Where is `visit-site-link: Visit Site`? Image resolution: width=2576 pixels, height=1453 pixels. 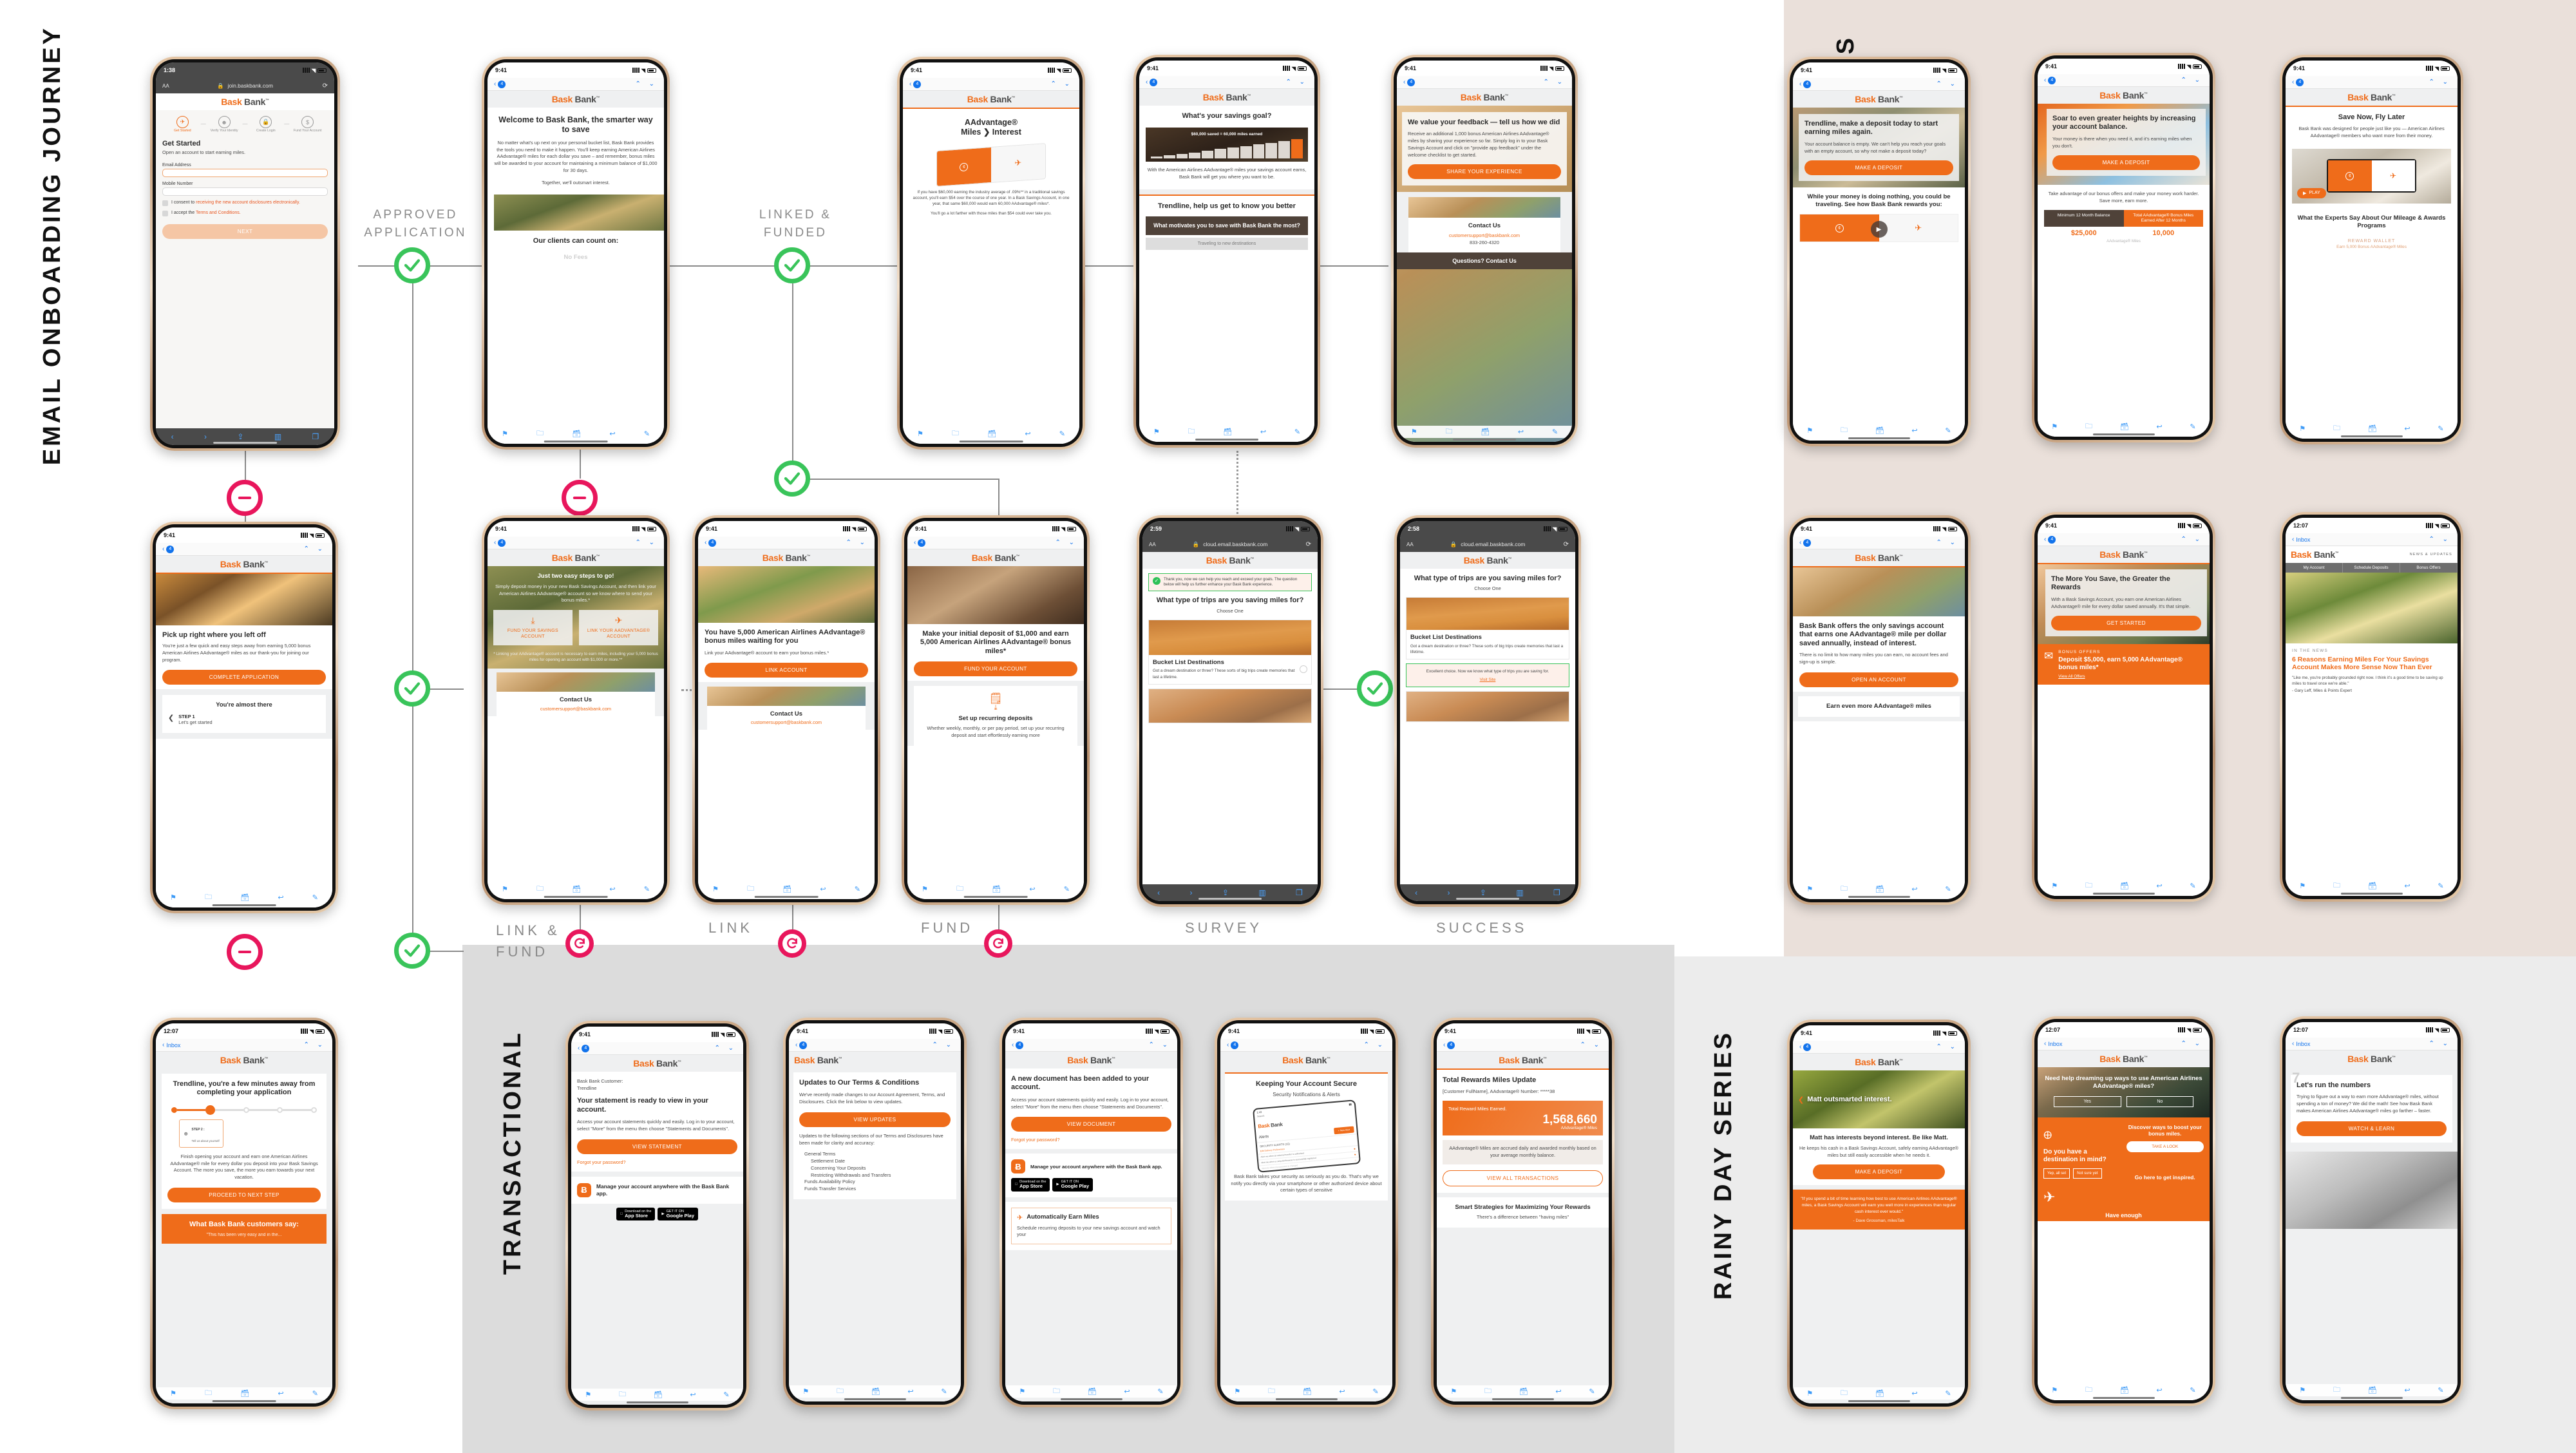
visit-site-link: Visit Site is located at coordinates (1487, 680).